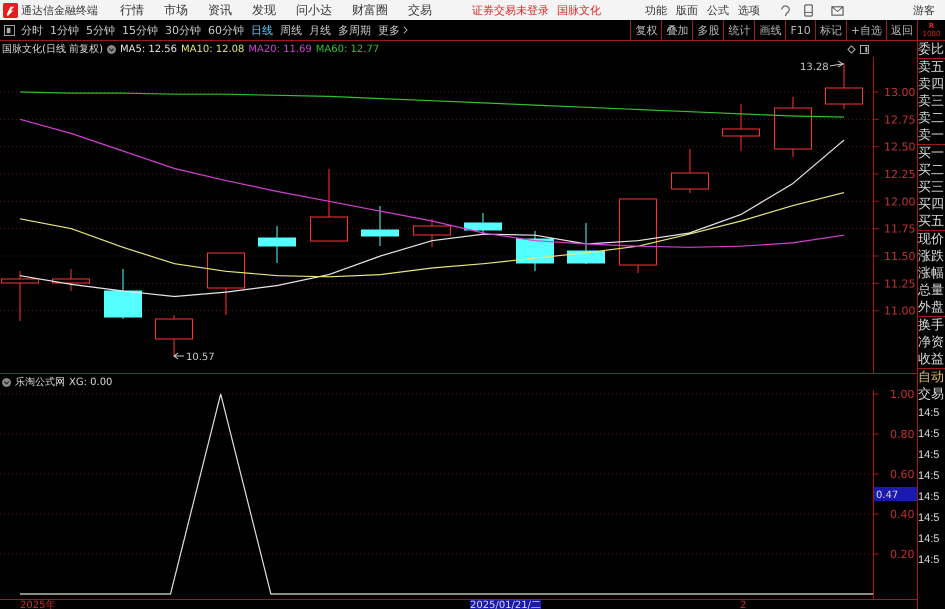 The width and height of the screenshot is (945, 609). Describe the element at coordinates (183, 30) in the screenshot. I see `period-tab: 30分钟` at that location.